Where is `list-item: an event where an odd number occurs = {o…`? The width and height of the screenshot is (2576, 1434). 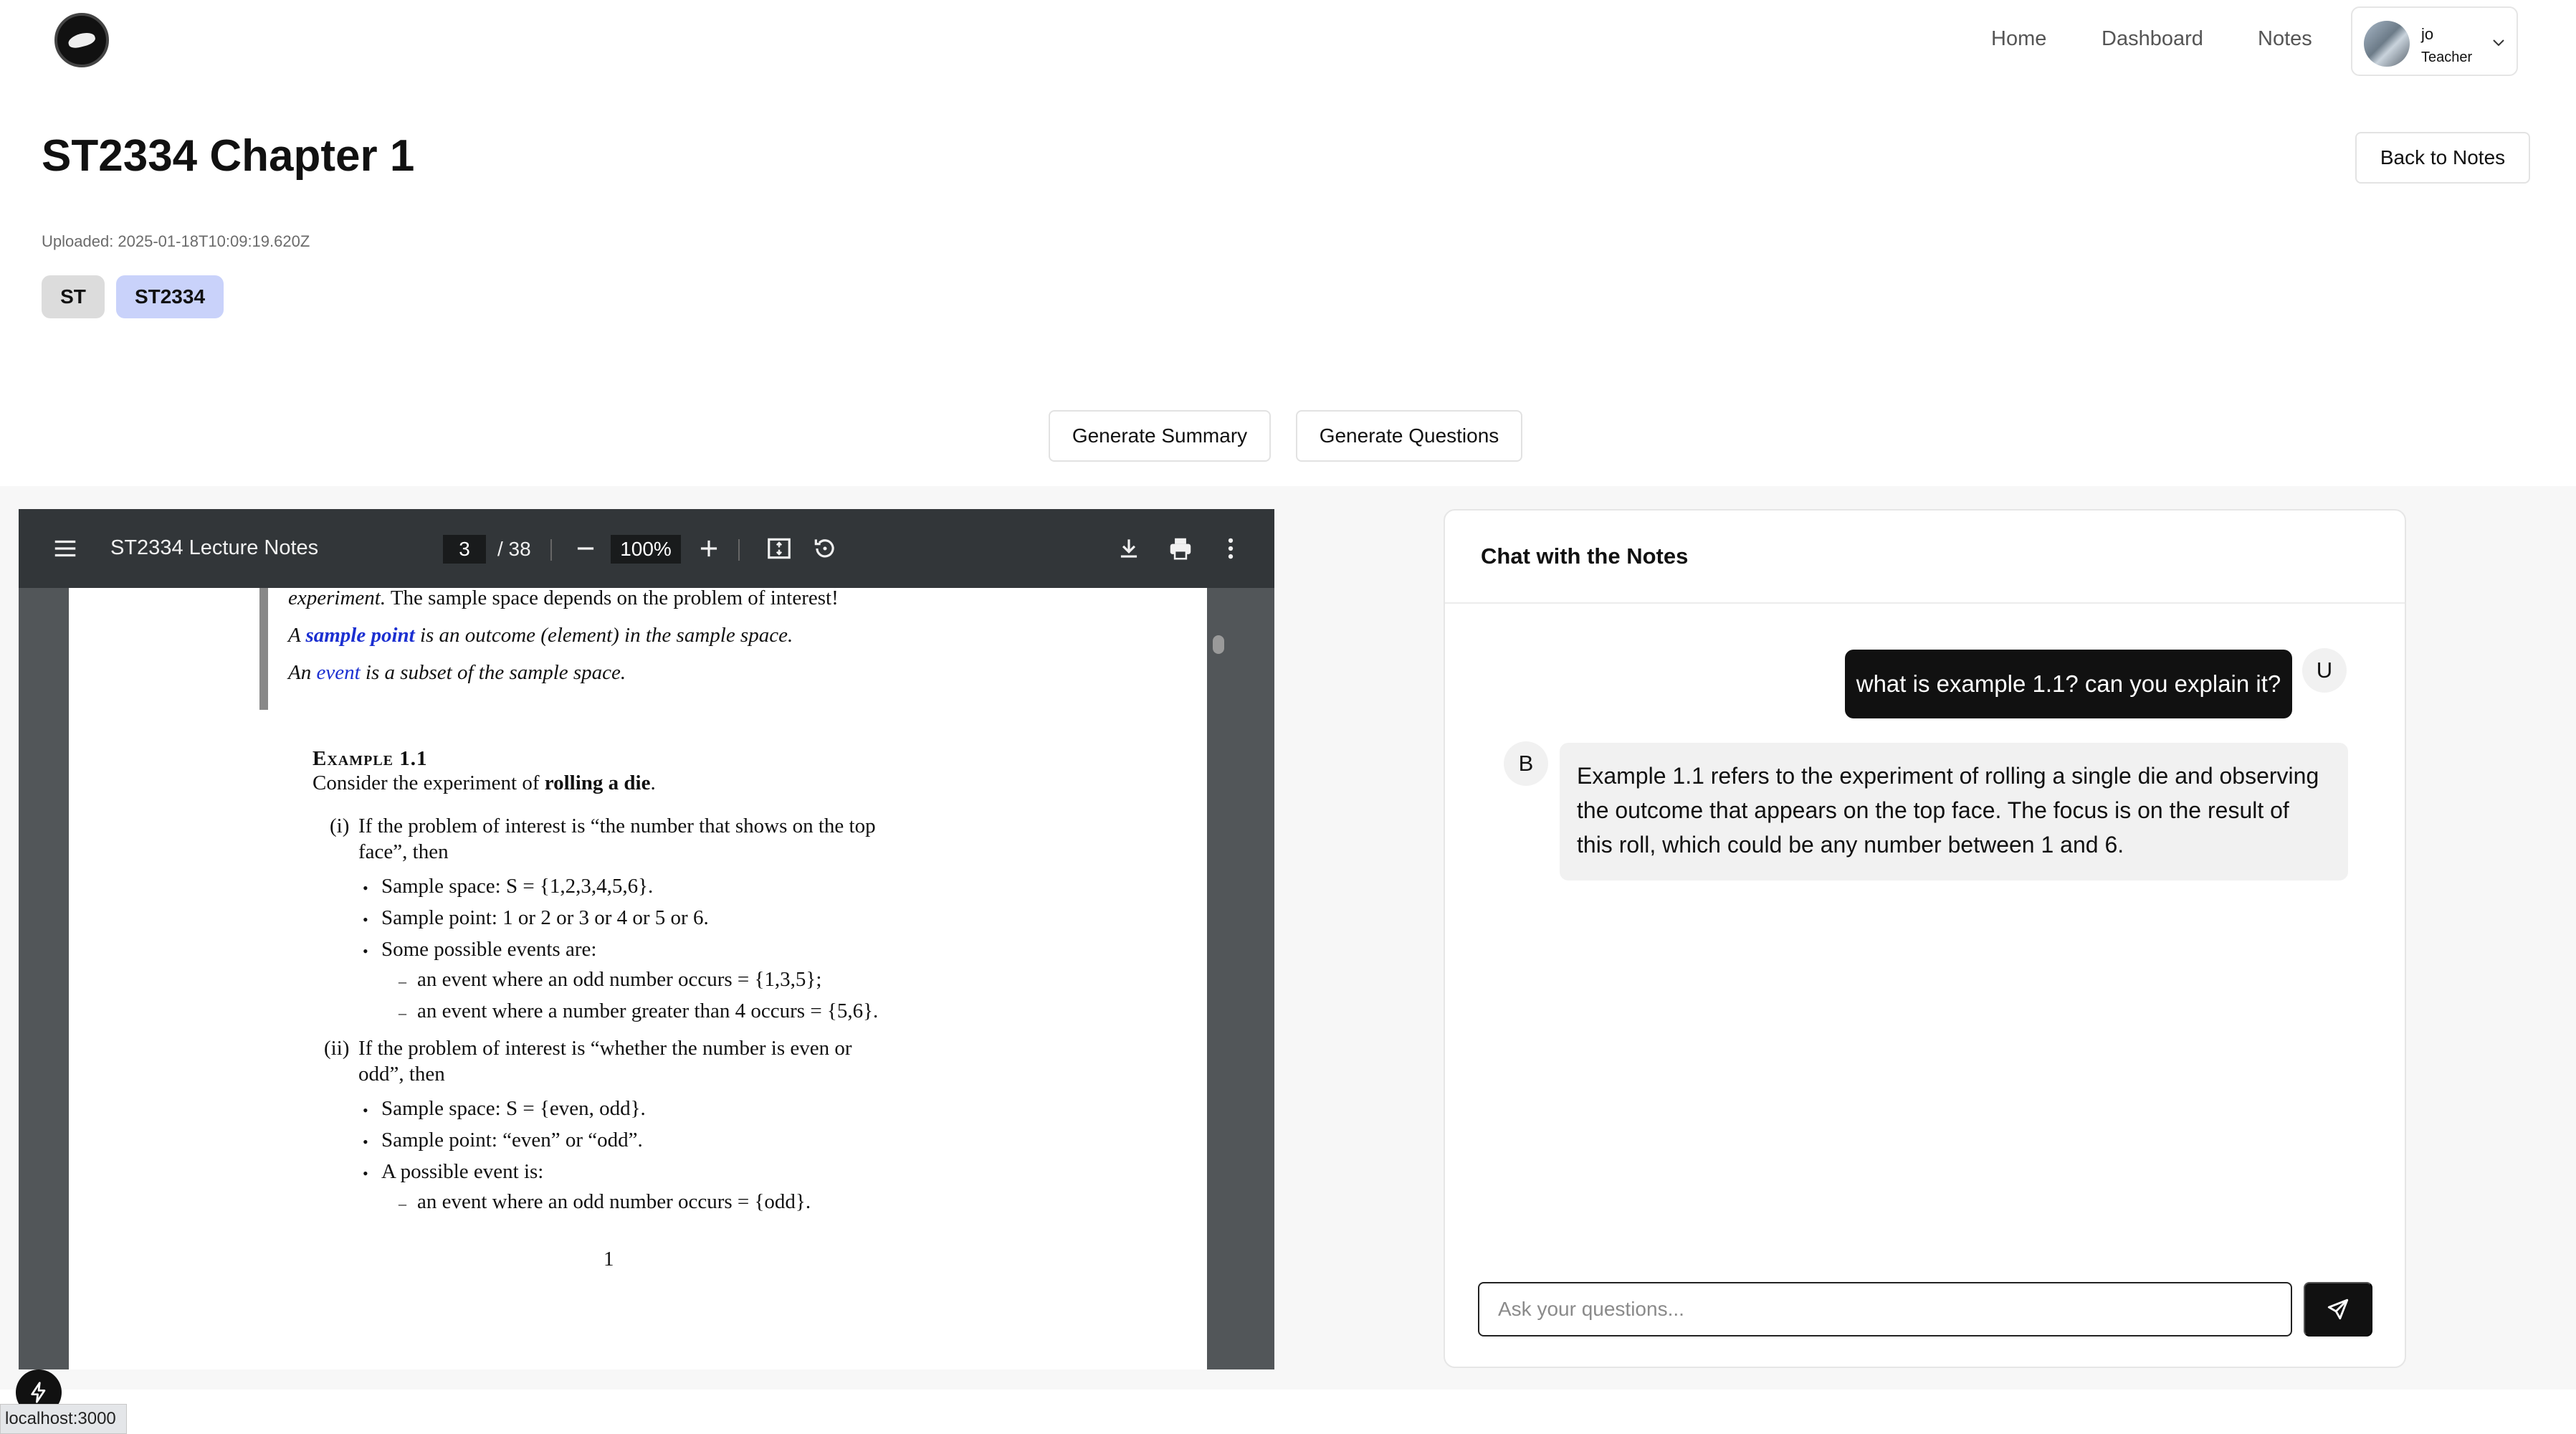 list-item: an event where an odd number occurs = {o… is located at coordinates (614, 1201).